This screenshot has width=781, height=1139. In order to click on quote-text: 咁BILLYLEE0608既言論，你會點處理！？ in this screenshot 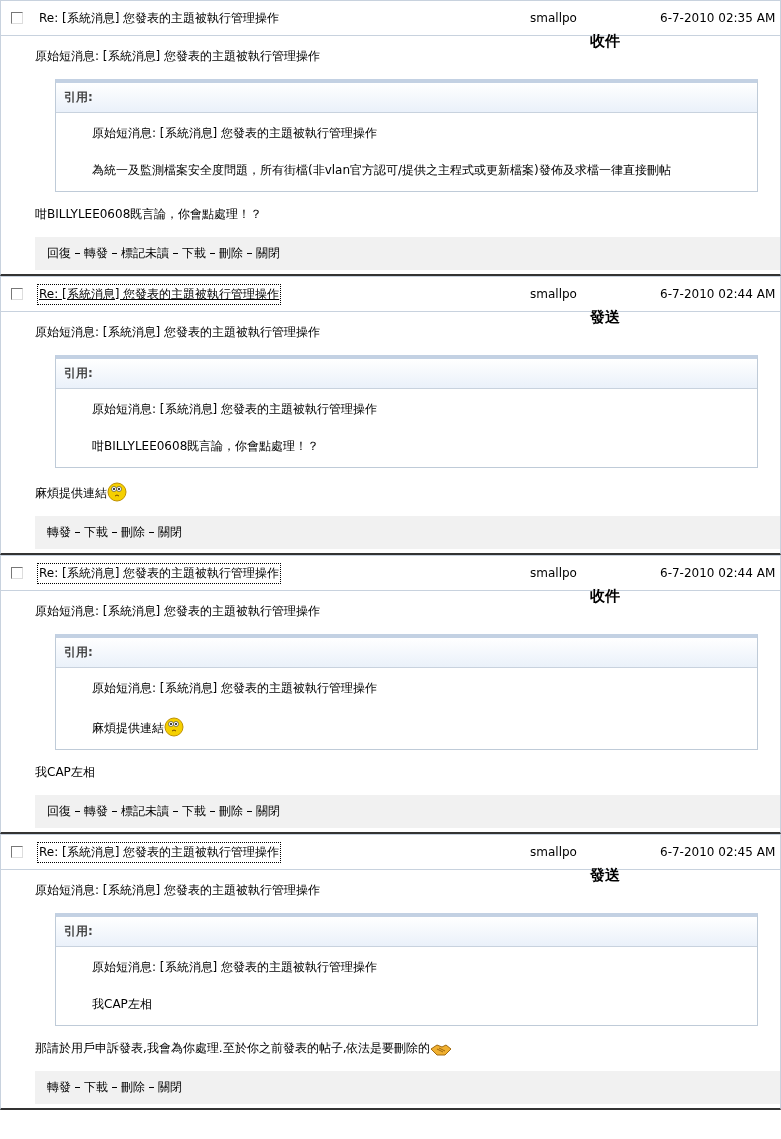, I will do `click(206, 446)`.